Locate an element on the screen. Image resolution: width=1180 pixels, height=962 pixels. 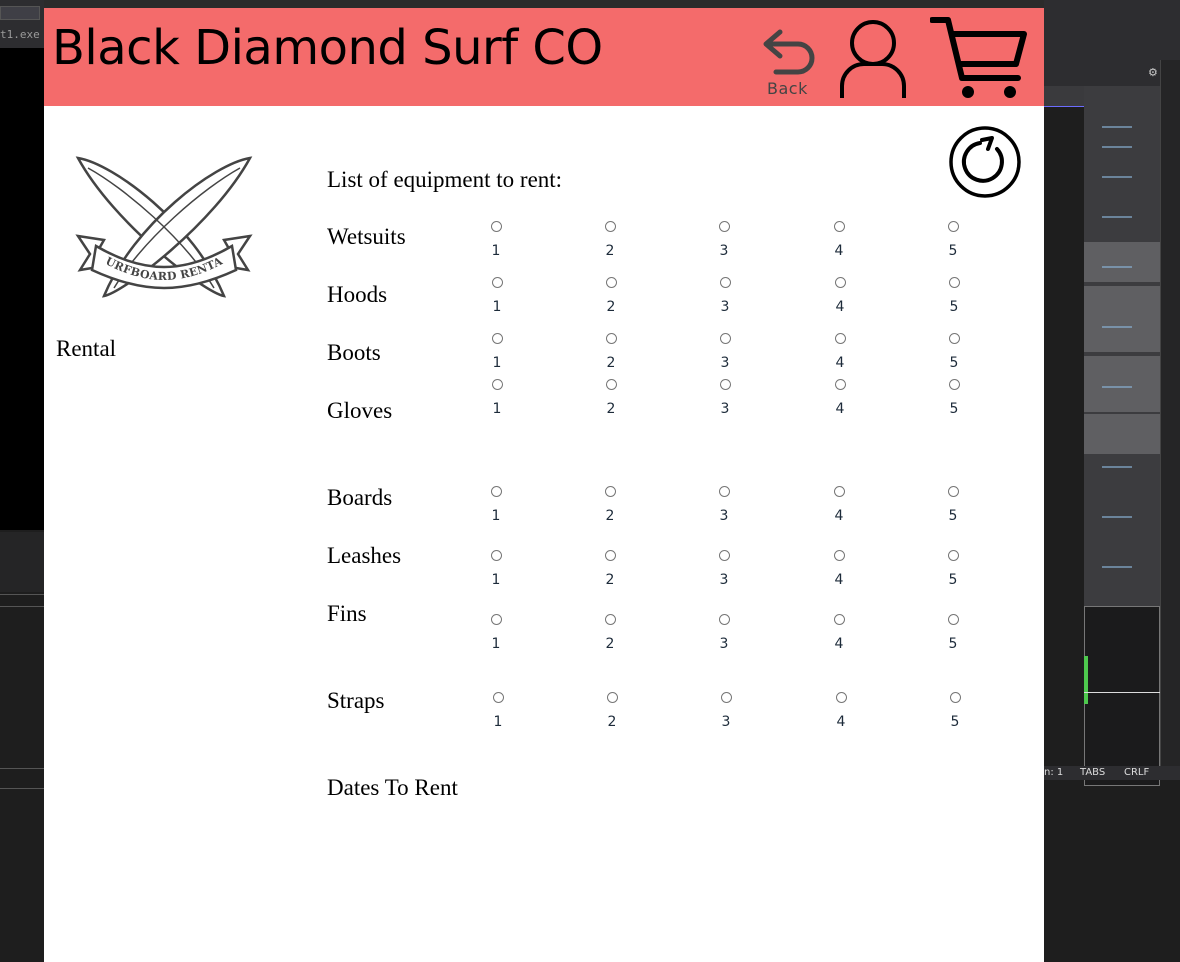
status-tabs: TABS is located at coordinates (1092, 772).